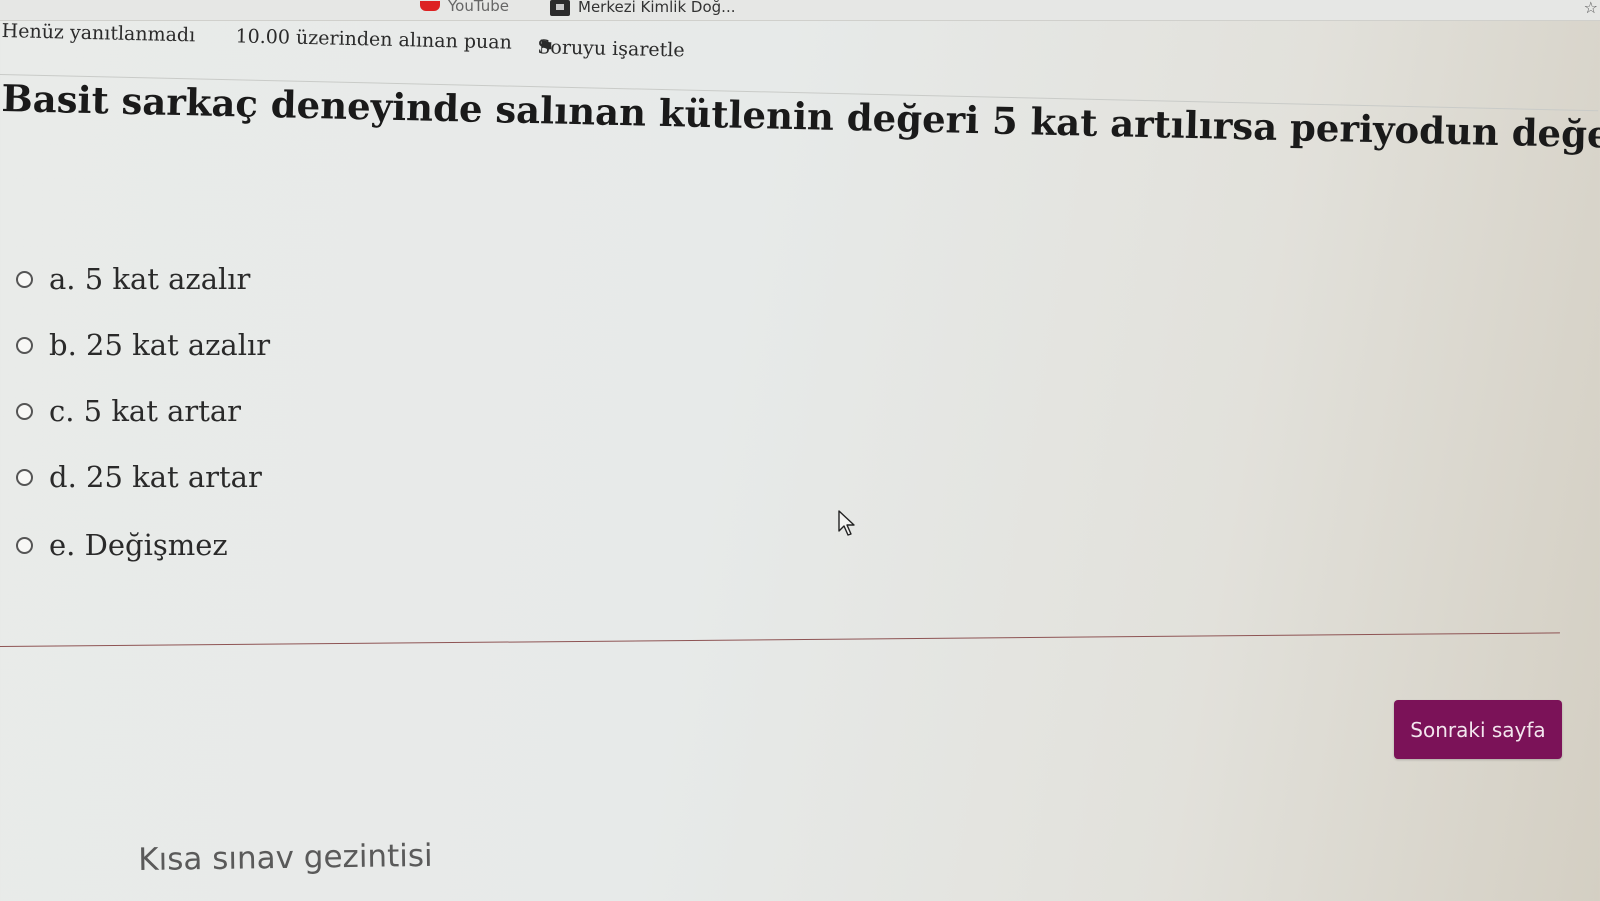 This screenshot has width=1600, height=901. Describe the element at coordinates (145, 411) in the screenshot. I see `answer-label: c. 5 kat artar` at that location.